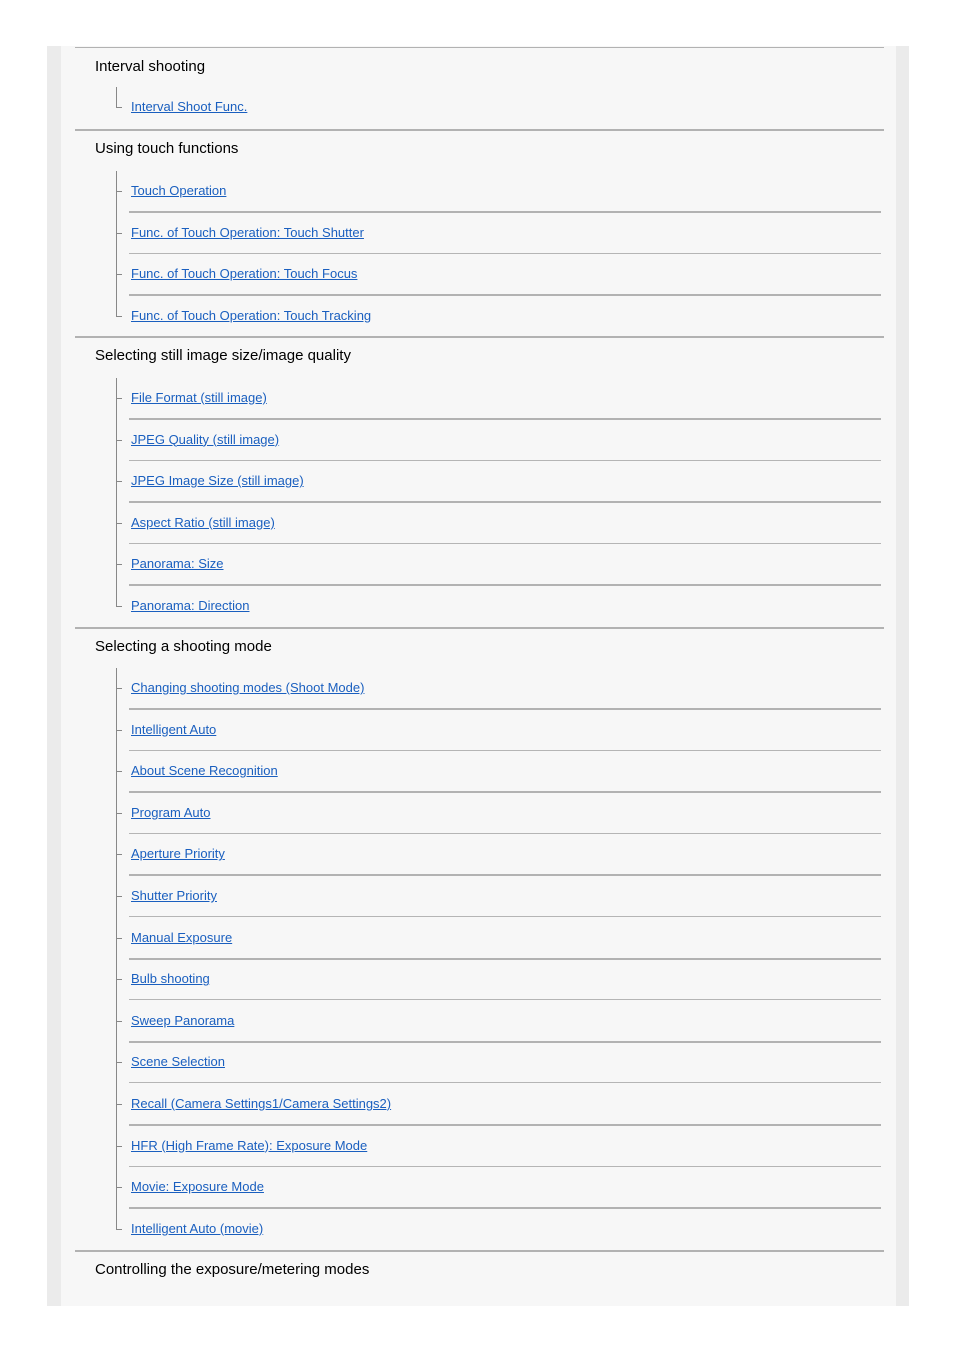 The width and height of the screenshot is (954, 1350). Describe the element at coordinates (479, 772) in the screenshot. I see `toc-item: About Scene Recognition` at that location.